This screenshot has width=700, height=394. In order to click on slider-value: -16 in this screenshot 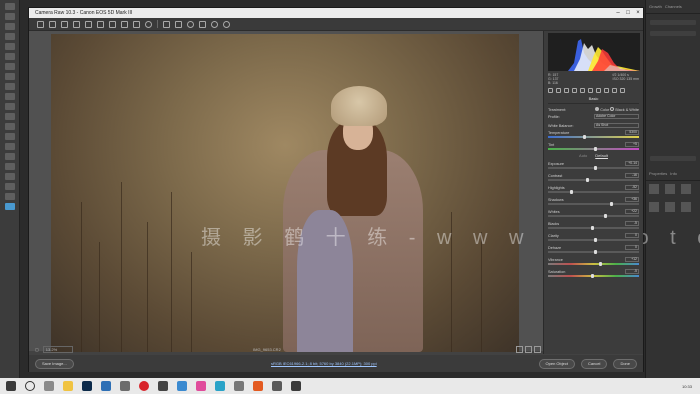, I will do `click(632, 175)`.